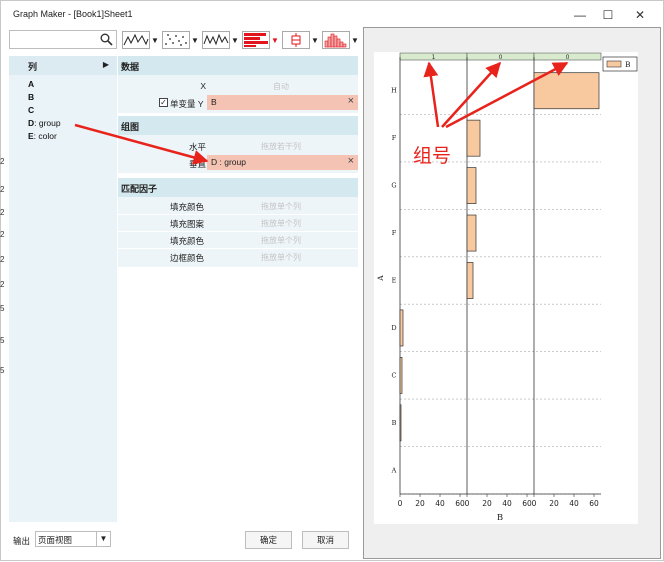 The image size is (664, 562). I want to click on arrow-to-vertical-slot, so click(141, 144).